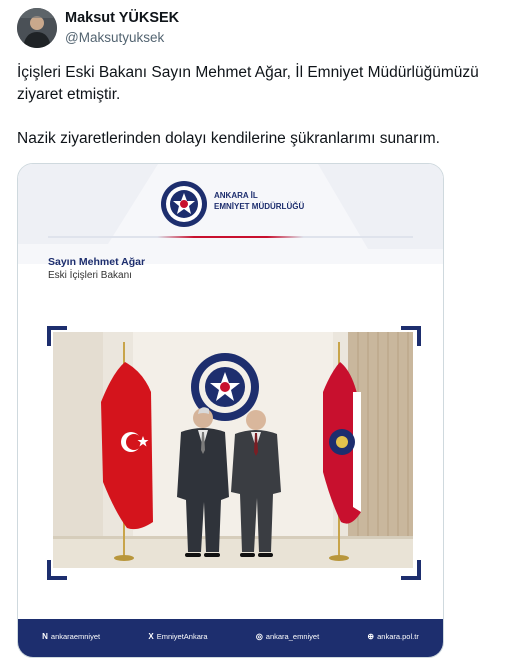 The image size is (519, 665). What do you see at coordinates (398, 636) in the screenshot?
I see `footer-item-label: ankara.pol.tr` at bounding box center [398, 636].